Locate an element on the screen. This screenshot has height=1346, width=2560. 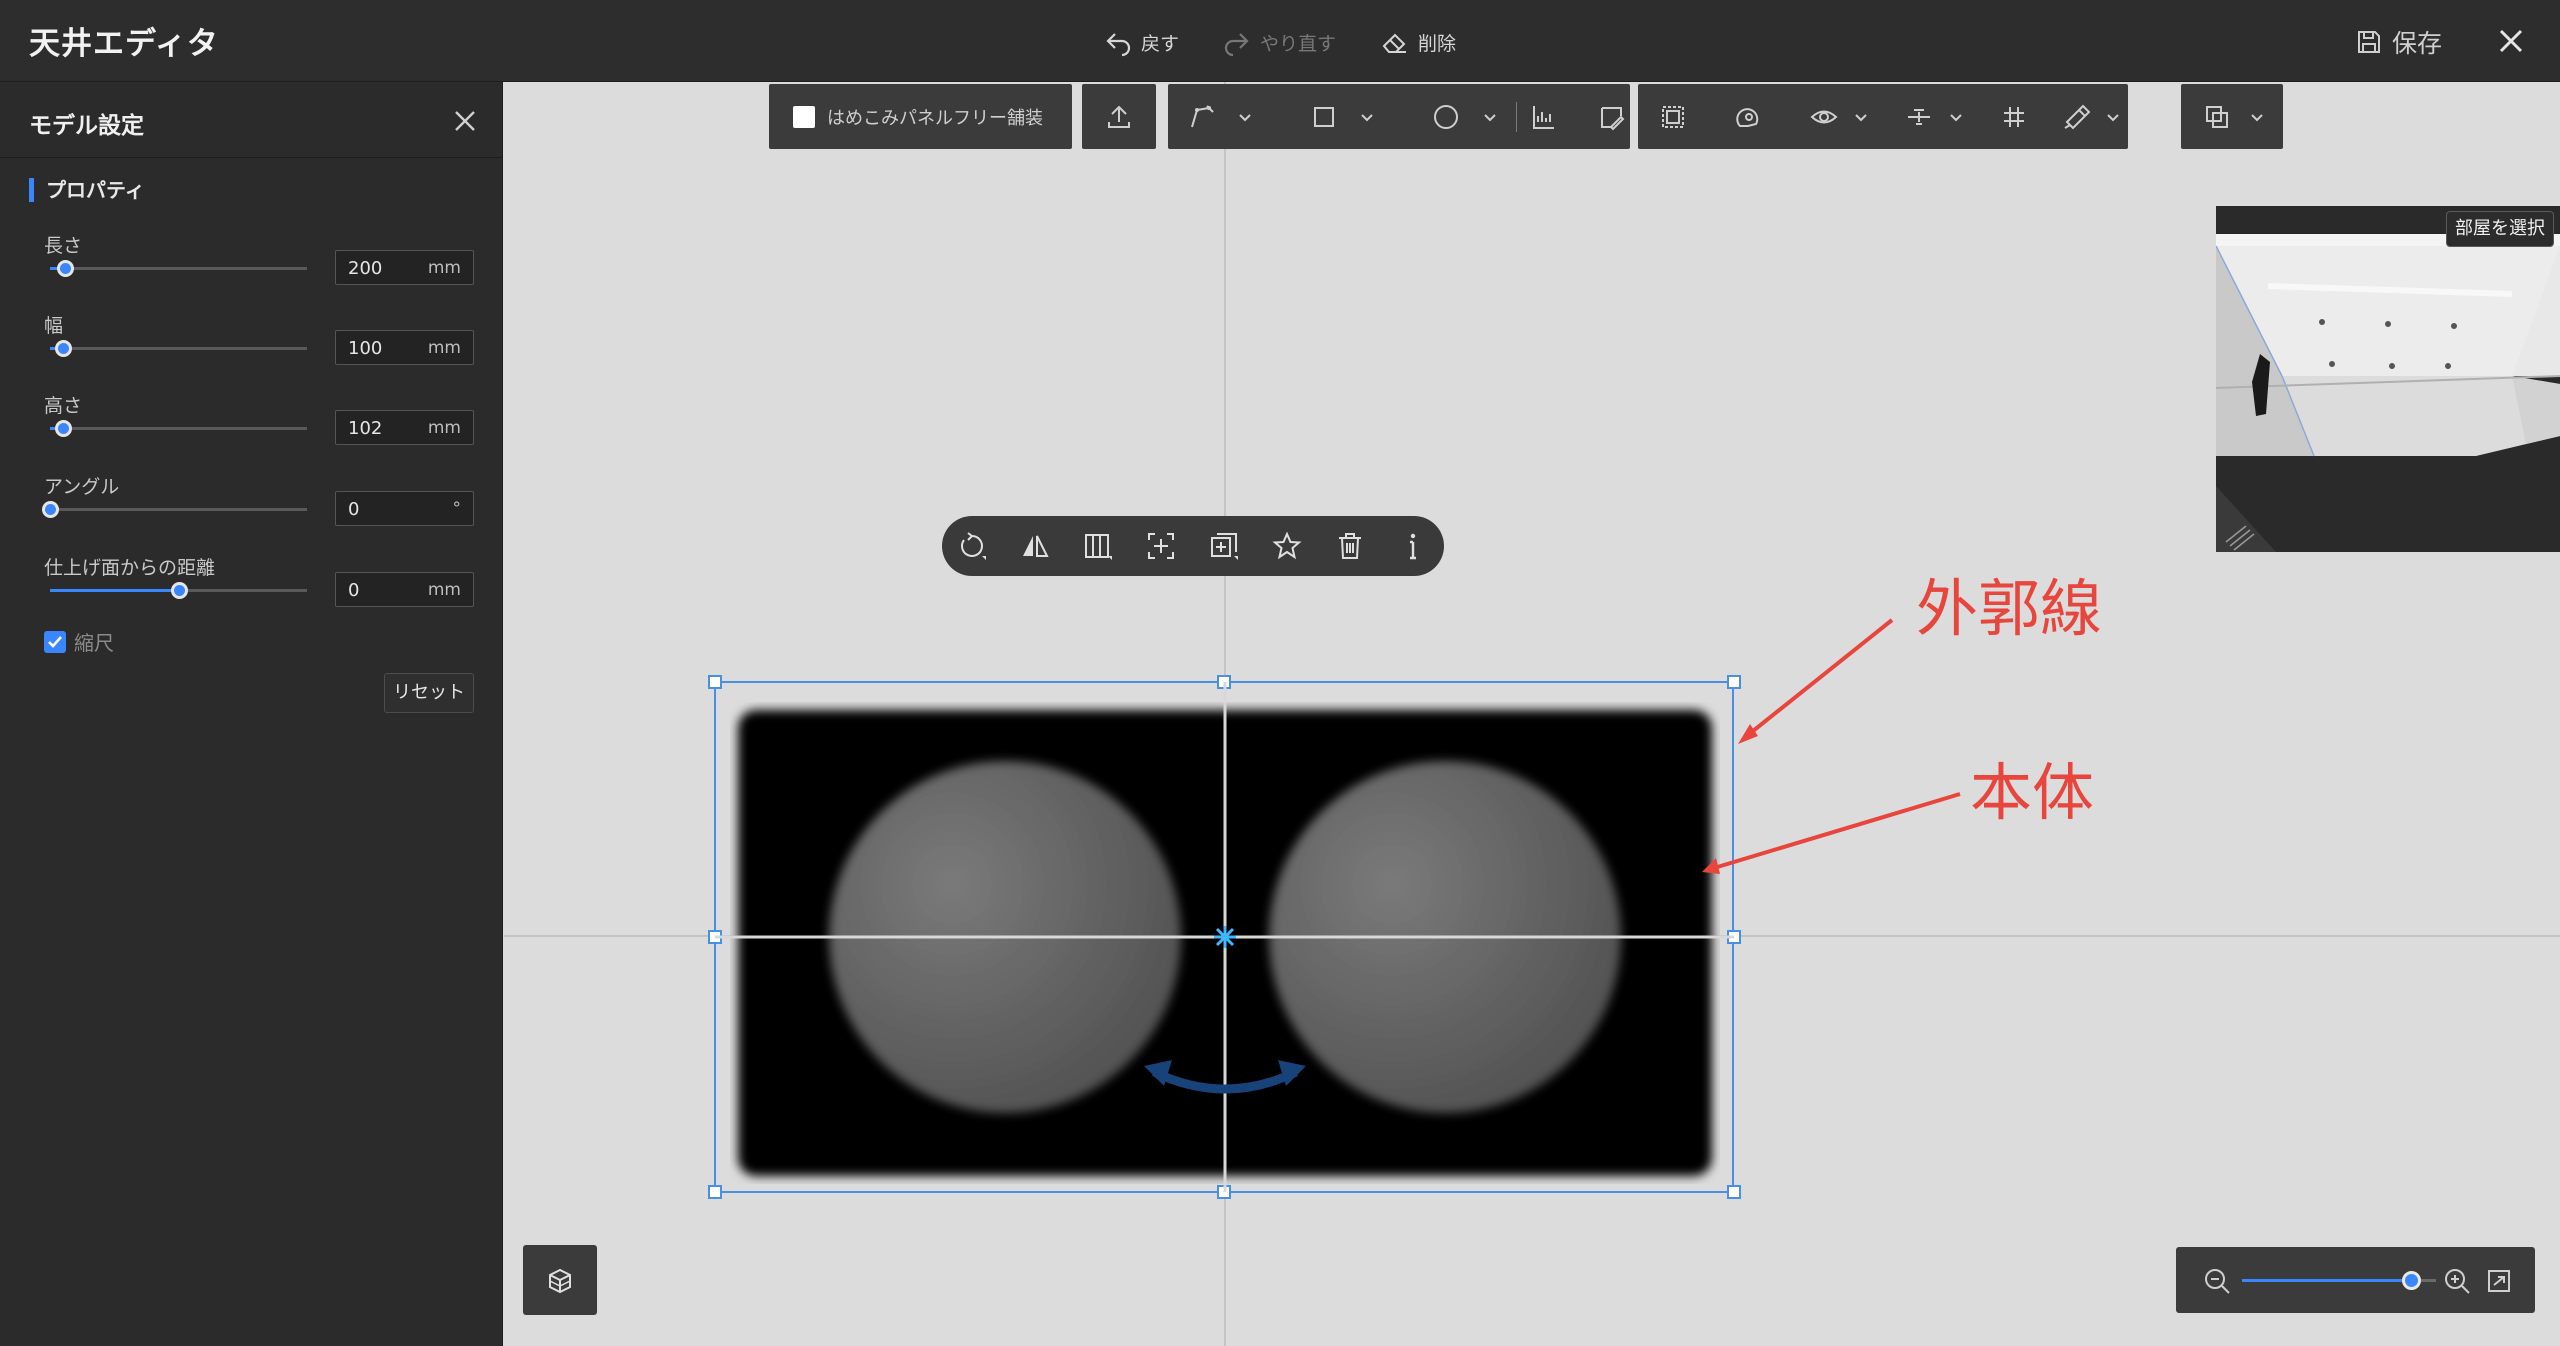
draw-tools-group is located at coordinates (1399, 116).